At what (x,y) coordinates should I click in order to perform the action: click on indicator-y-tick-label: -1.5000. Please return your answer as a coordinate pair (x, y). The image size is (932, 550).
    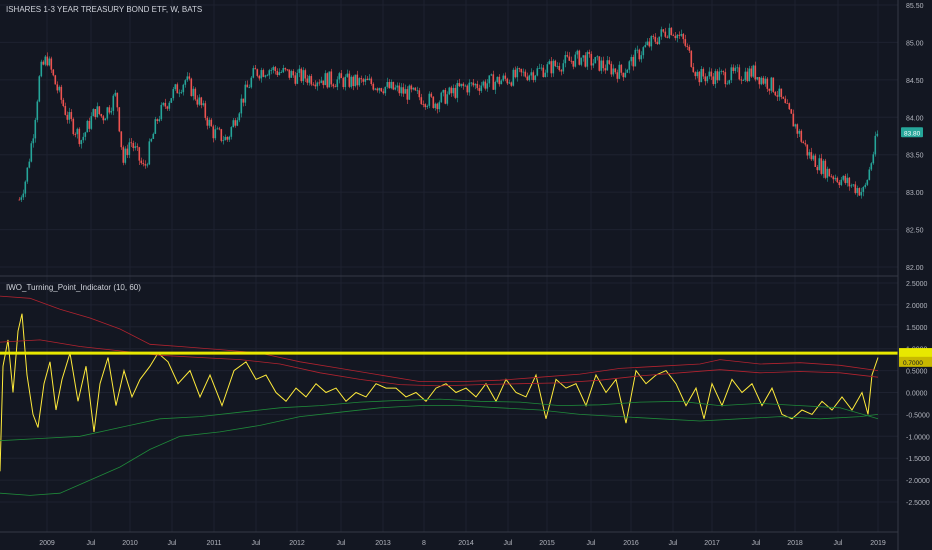
    Looking at the image, I should click on (918, 459).